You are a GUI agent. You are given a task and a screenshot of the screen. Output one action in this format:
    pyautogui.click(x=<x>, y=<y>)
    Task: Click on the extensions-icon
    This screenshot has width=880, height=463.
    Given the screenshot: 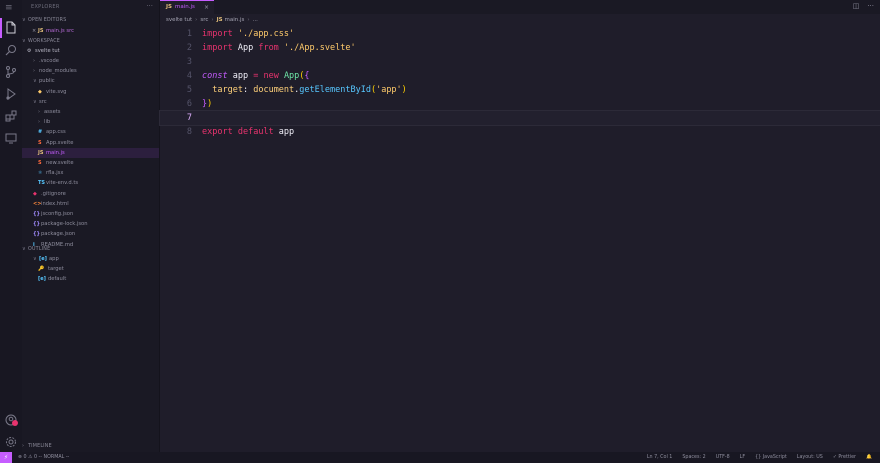 What is the action you would take?
    pyautogui.click(x=11, y=116)
    